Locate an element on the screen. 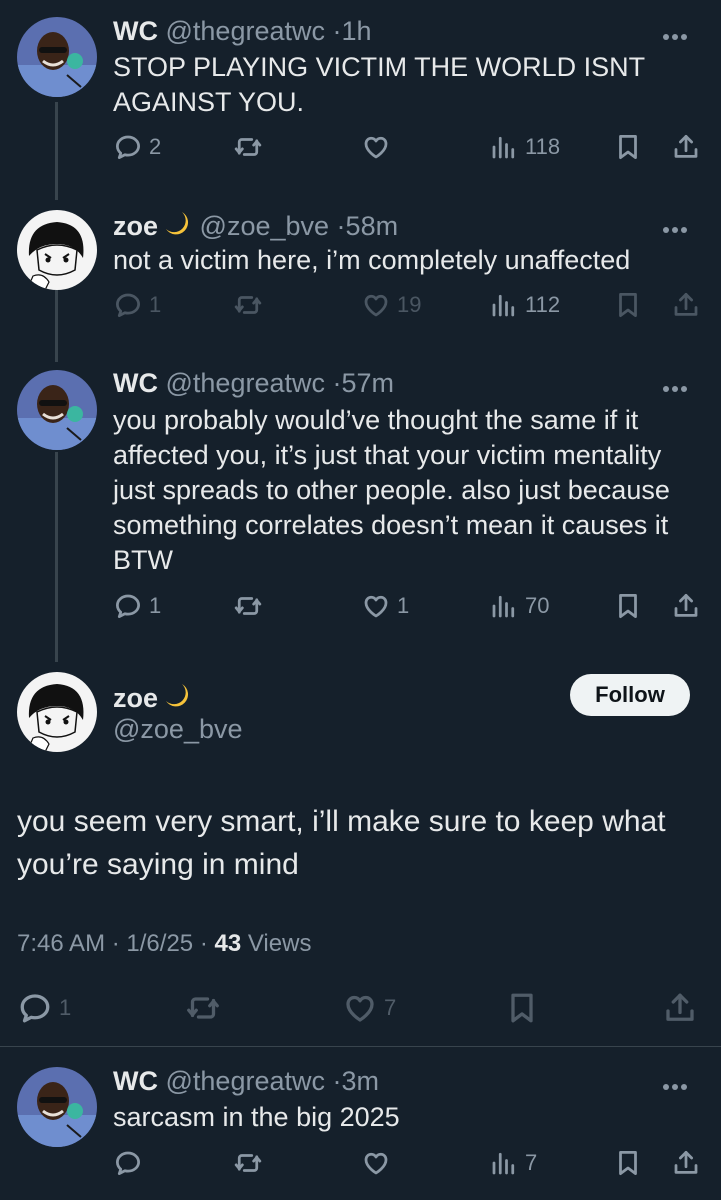 The height and width of the screenshot is (1200, 721). tweet-header: WC @thegreatwc ·3m is located at coordinates (246, 1081).